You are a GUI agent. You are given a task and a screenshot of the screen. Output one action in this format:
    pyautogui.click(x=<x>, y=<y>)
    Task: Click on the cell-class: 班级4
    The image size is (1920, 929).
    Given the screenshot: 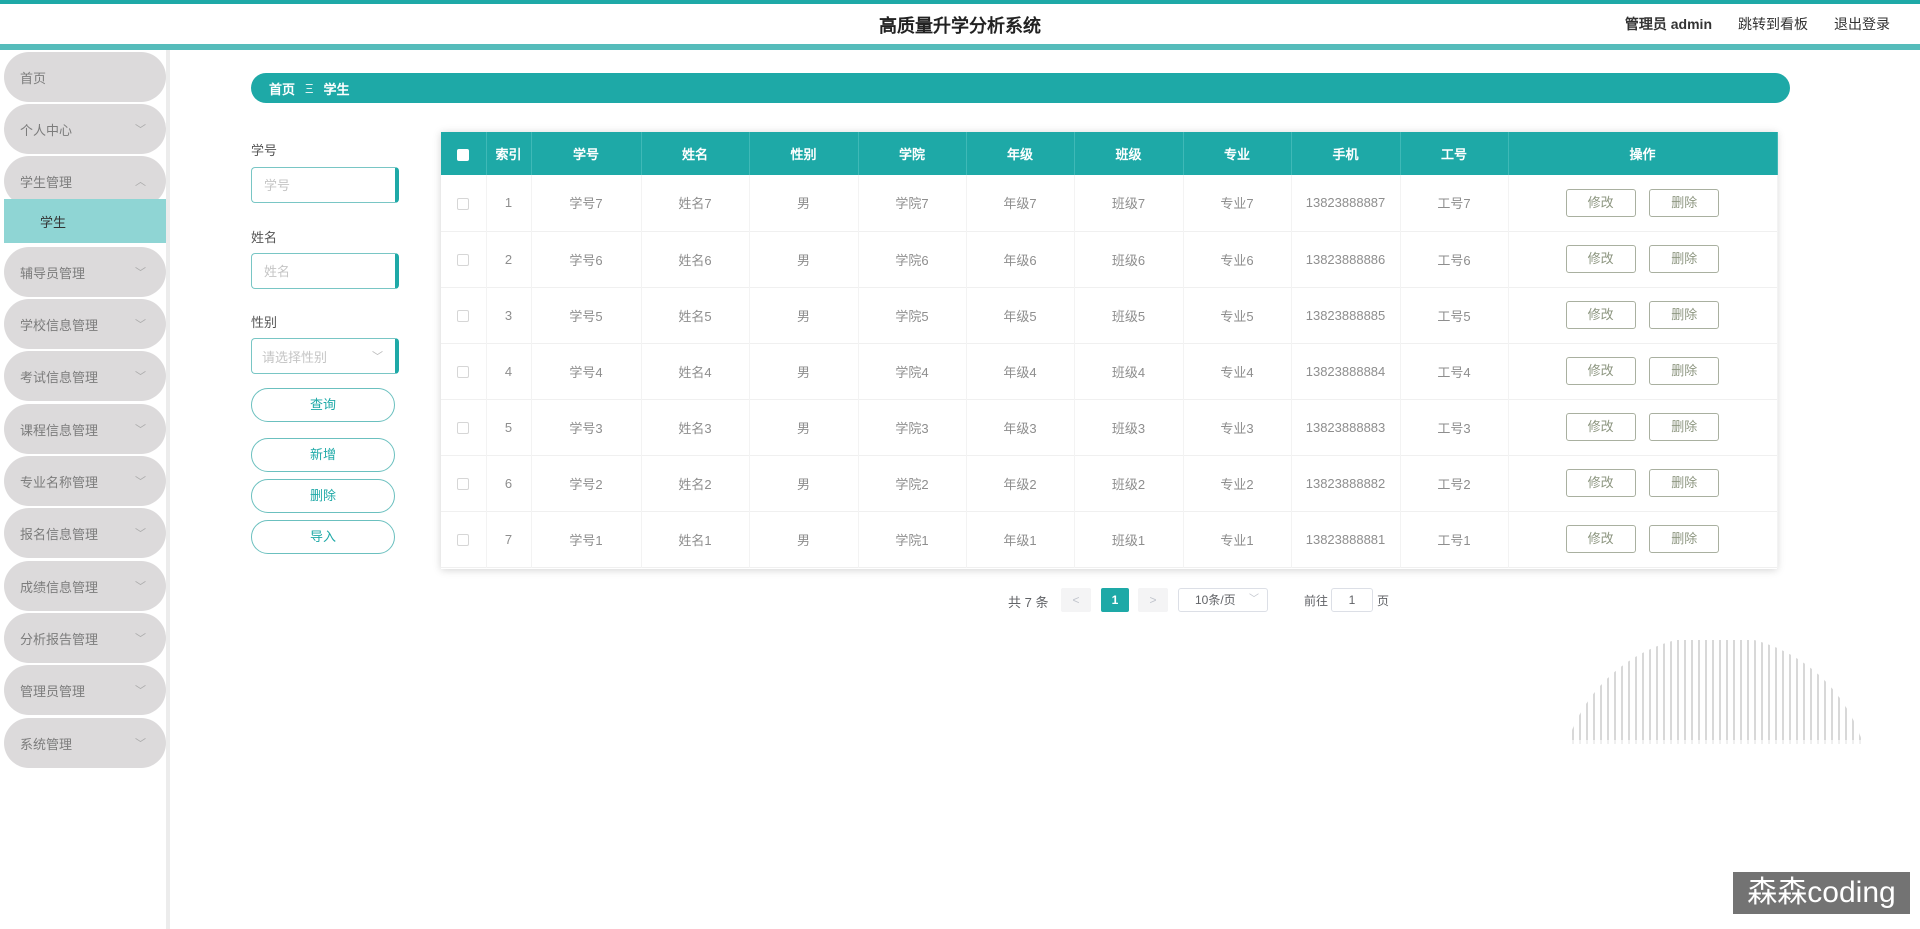 What is the action you would take?
    pyautogui.click(x=1129, y=371)
    